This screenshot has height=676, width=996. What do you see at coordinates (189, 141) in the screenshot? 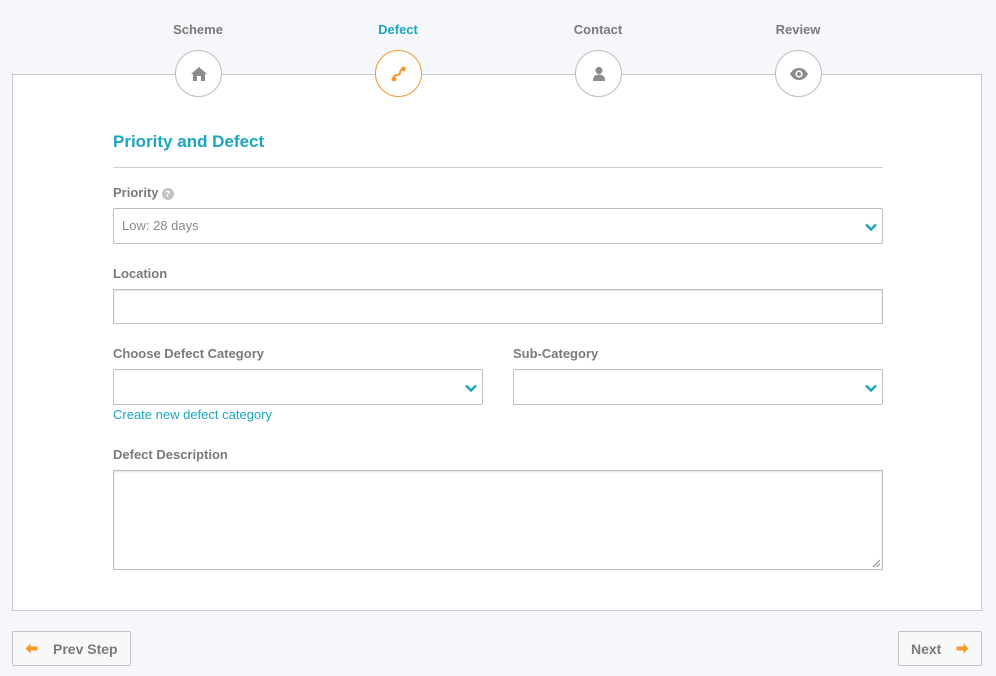
I see `section-title: Priority and Defect` at bounding box center [189, 141].